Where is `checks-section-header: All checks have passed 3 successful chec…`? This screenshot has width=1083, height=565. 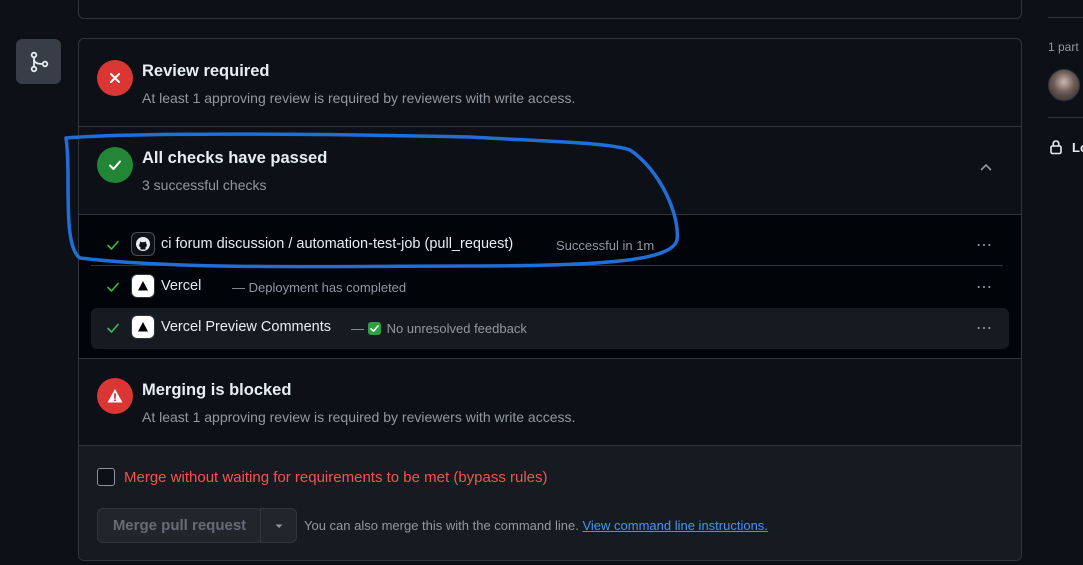 checks-section-header: All checks have passed 3 successful chec… is located at coordinates (550, 171).